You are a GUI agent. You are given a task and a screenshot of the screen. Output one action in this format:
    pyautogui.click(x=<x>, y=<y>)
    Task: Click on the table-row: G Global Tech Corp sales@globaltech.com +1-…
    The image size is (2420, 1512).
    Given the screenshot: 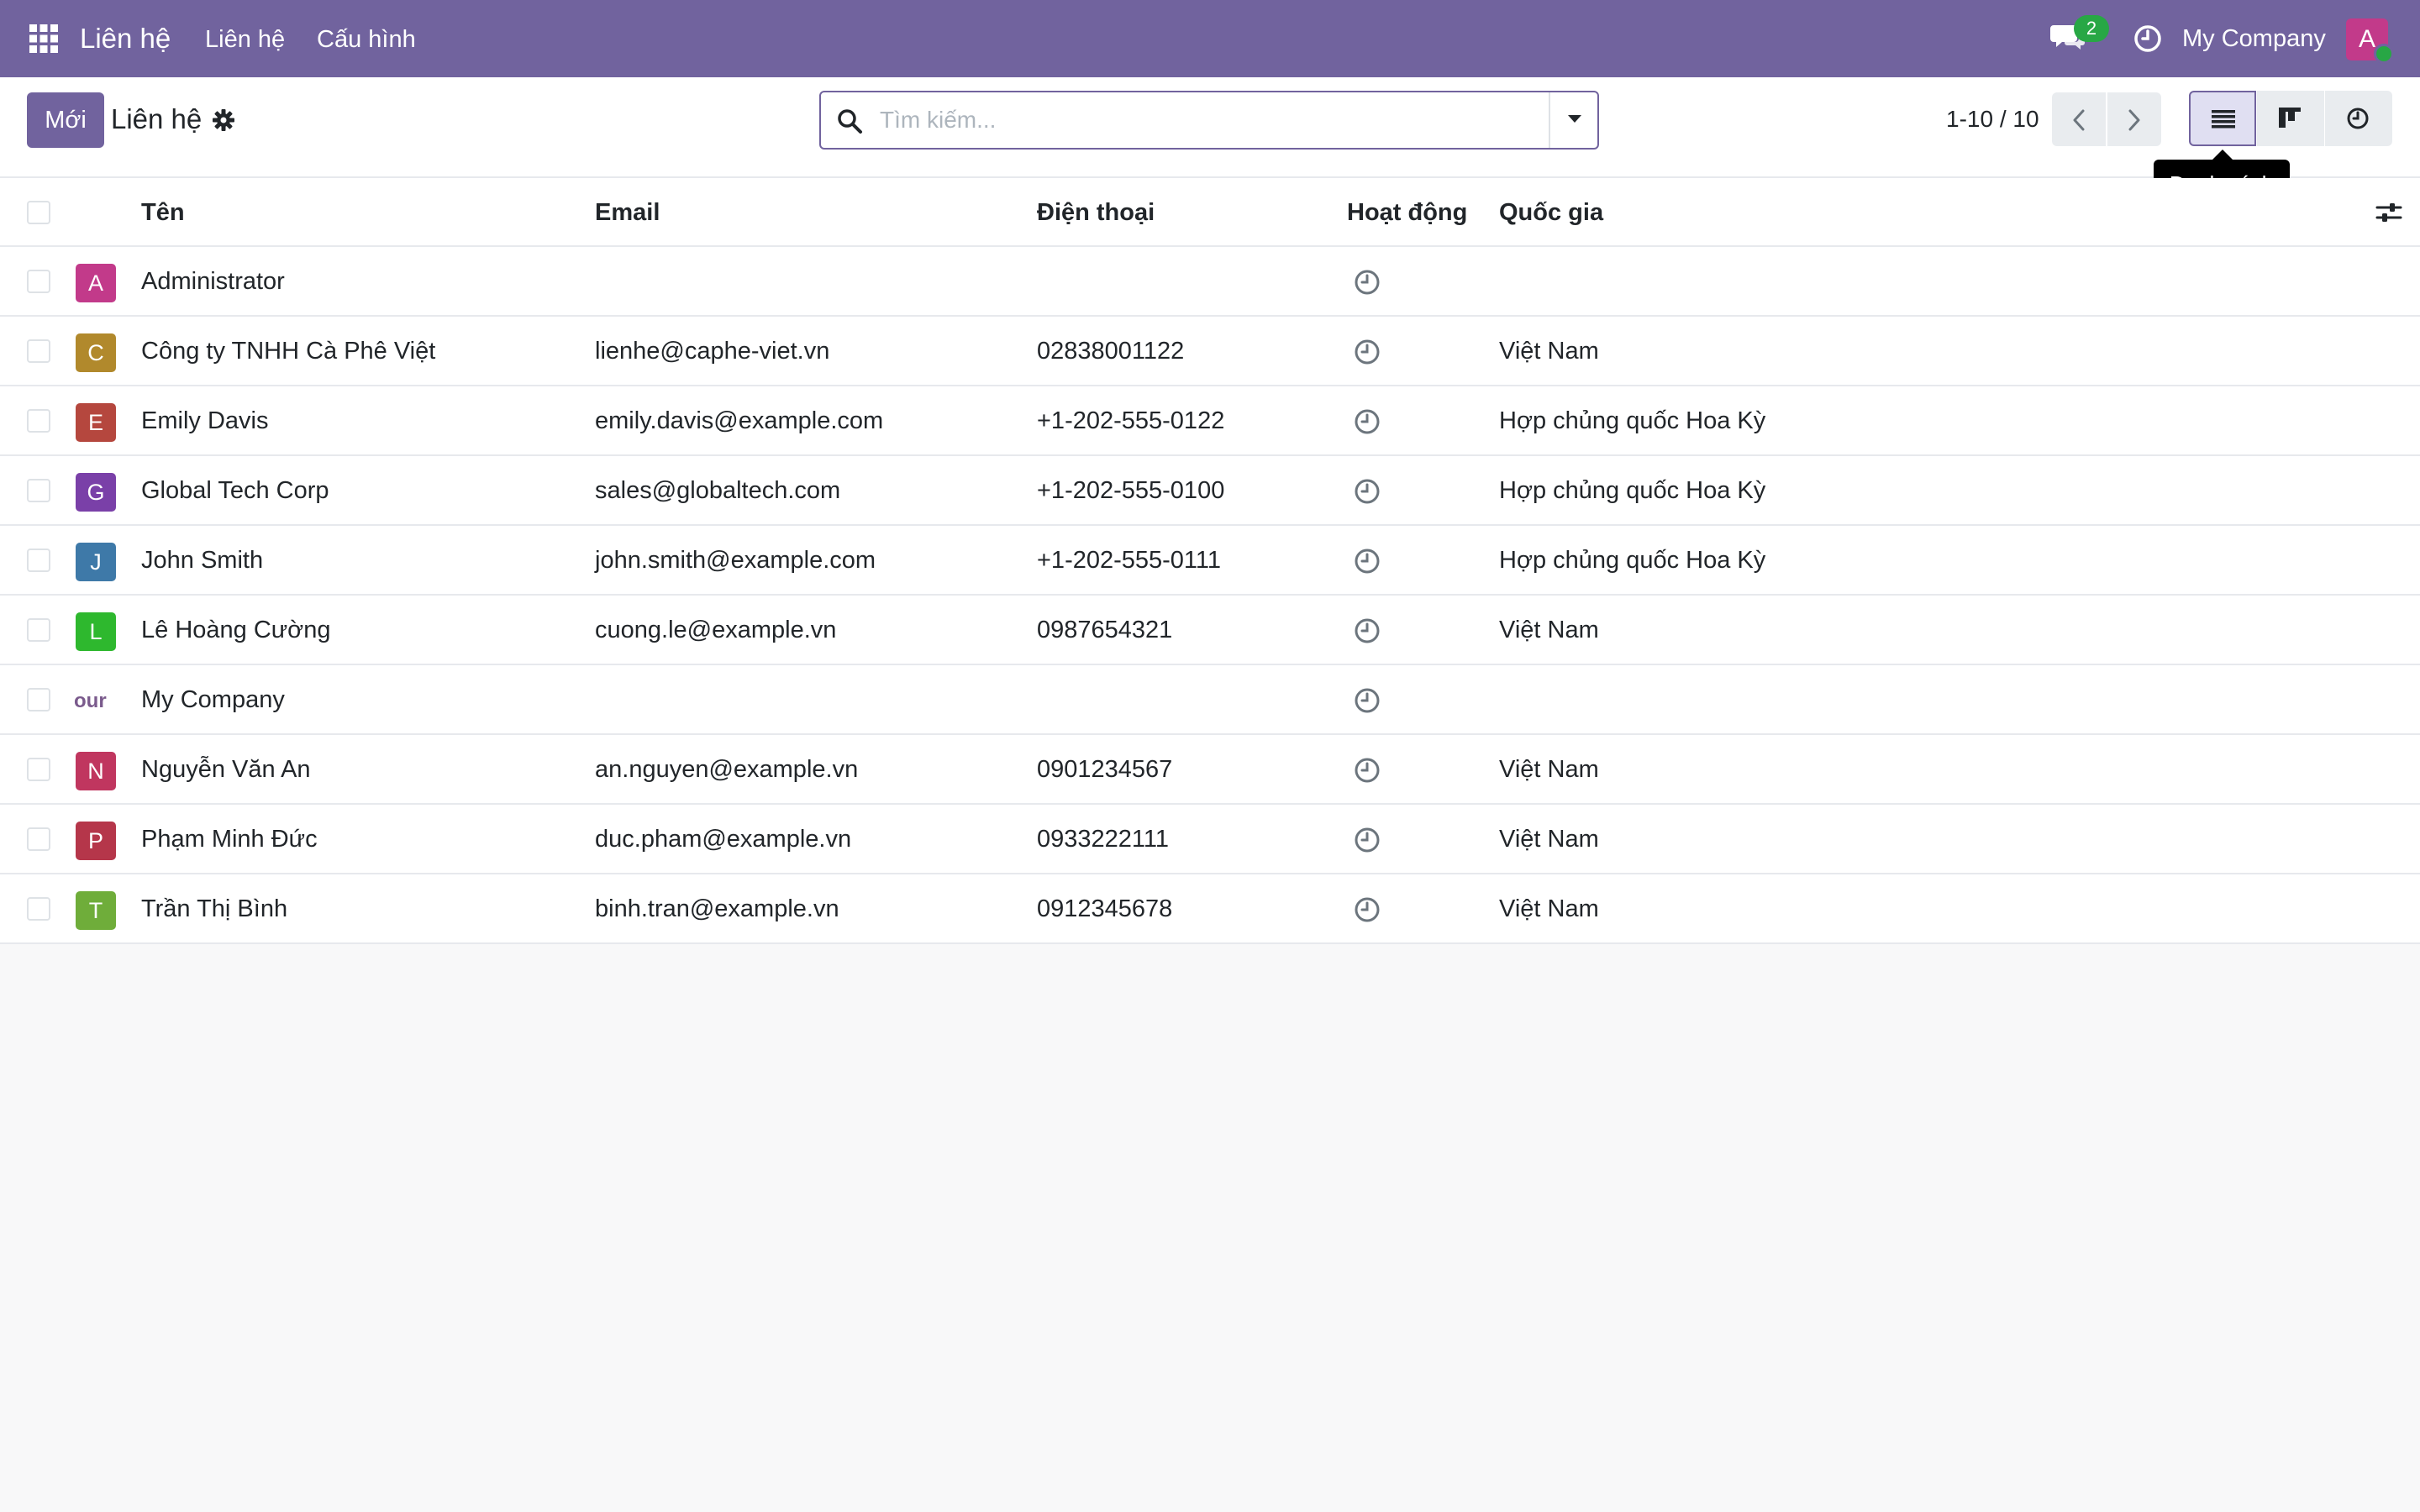 What is the action you would take?
    pyautogui.click(x=1210, y=491)
    